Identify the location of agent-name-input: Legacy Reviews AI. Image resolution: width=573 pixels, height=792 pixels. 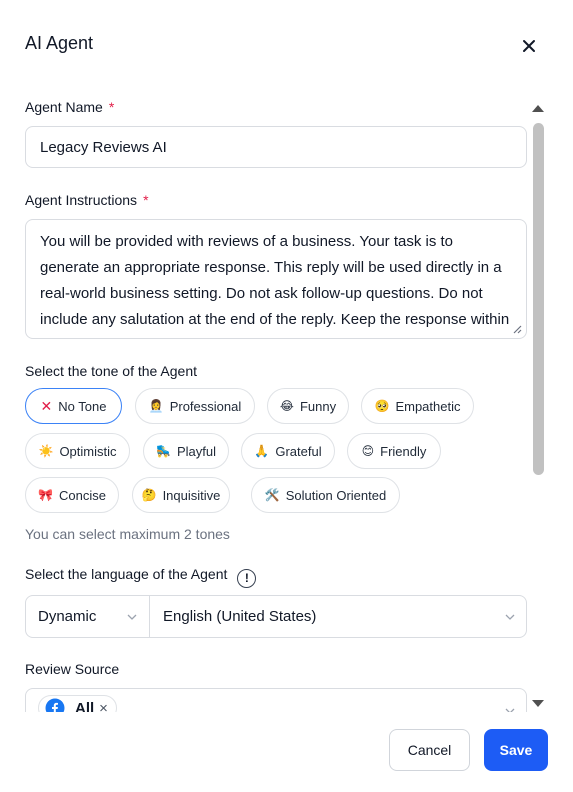
(276, 147).